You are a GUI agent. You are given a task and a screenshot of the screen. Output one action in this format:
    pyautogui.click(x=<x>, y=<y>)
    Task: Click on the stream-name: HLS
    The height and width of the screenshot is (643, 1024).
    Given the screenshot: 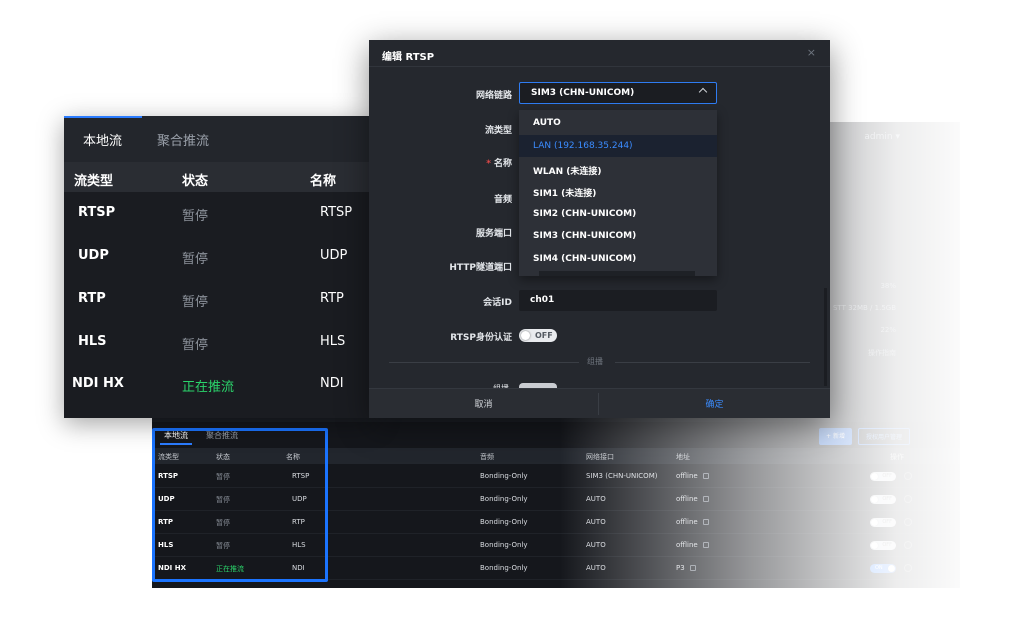 What is the action you would take?
    pyautogui.click(x=333, y=341)
    